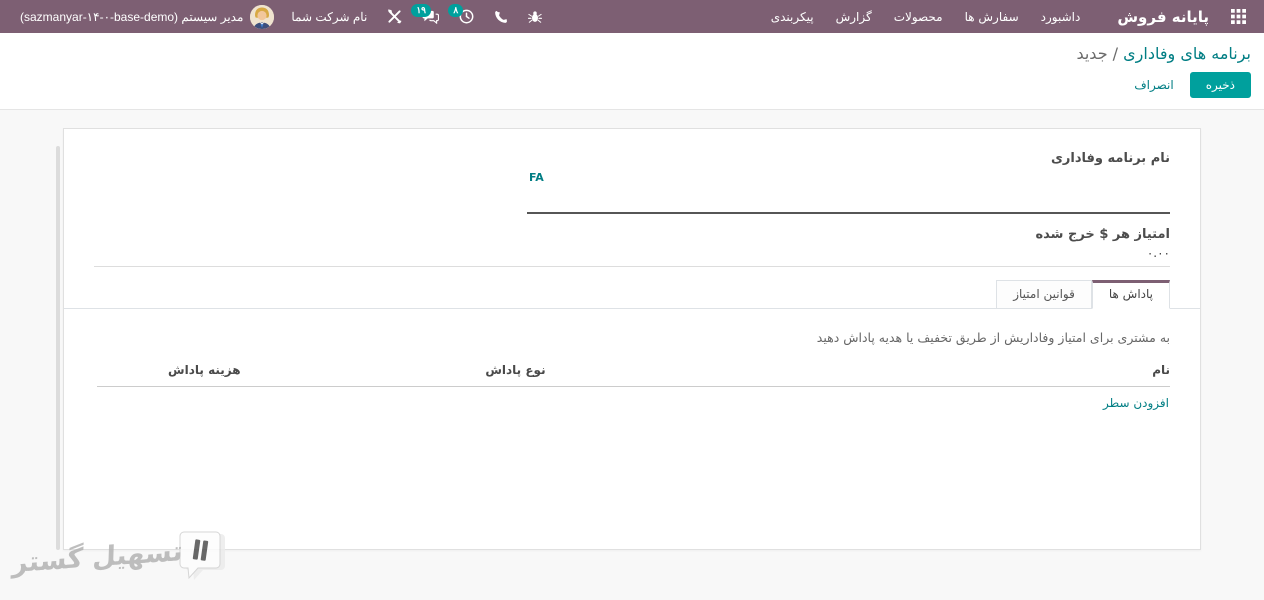 The image size is (1264, 600). What do you see at coordinates (632, 253) in the screenshot?
I see `points-input: ۰.۰۰` at bounding box center [632, 253].